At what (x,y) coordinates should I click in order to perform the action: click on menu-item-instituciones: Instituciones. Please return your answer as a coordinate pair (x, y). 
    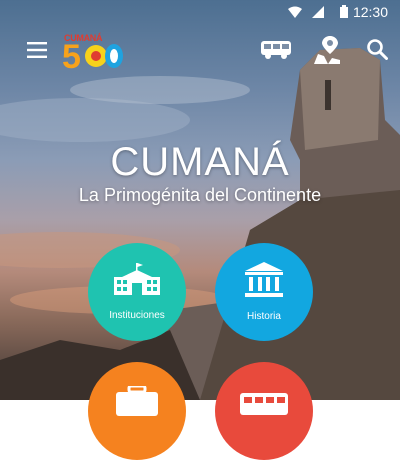
    Looking at the image, I should click on (137, 292).